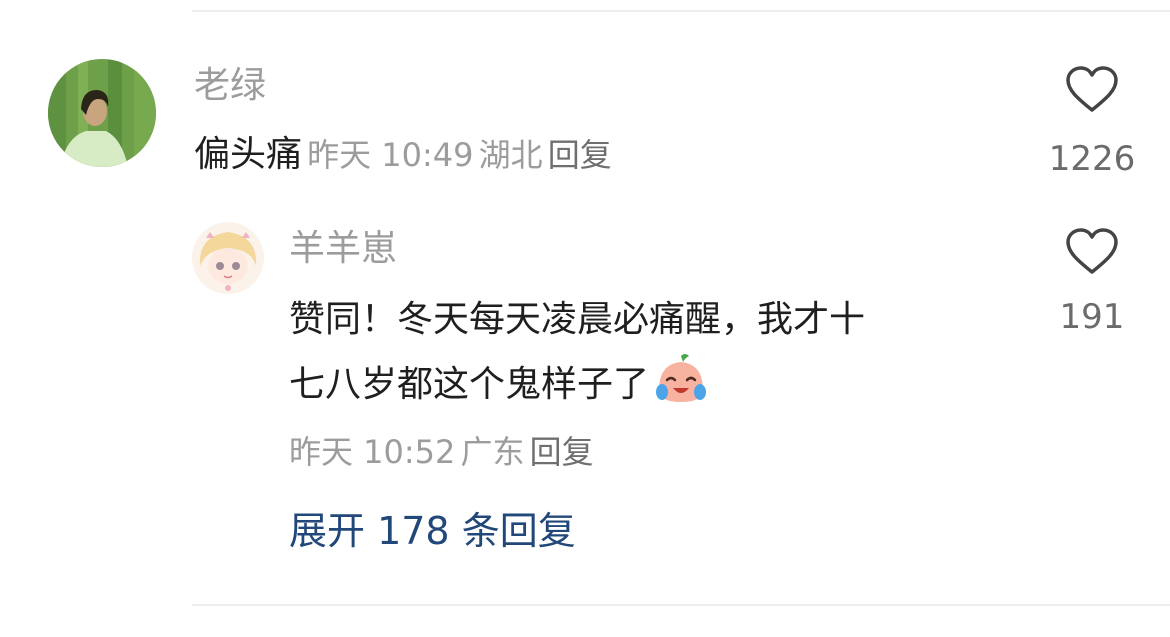  Describe the element at coordinates (343, 249) in the screenshot. I see `reply-username: 羊羊崽` at that location.